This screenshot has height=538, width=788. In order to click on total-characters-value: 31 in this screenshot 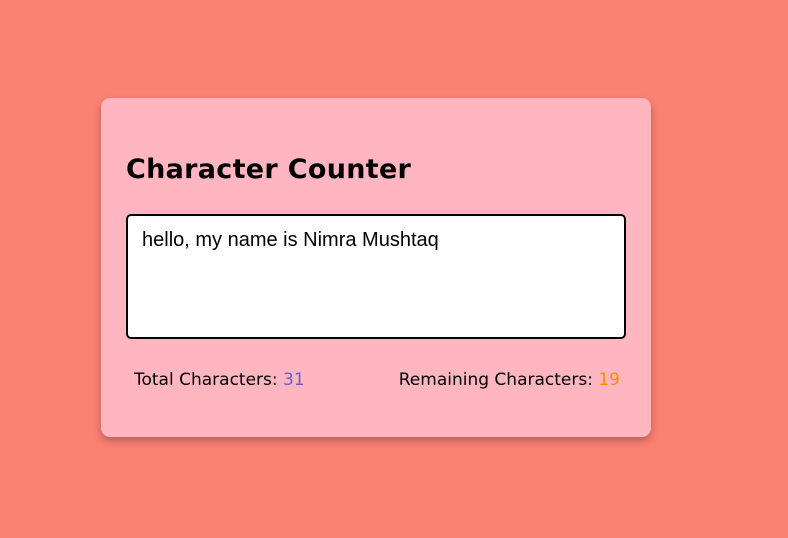, I will do `click(294, 380)`.